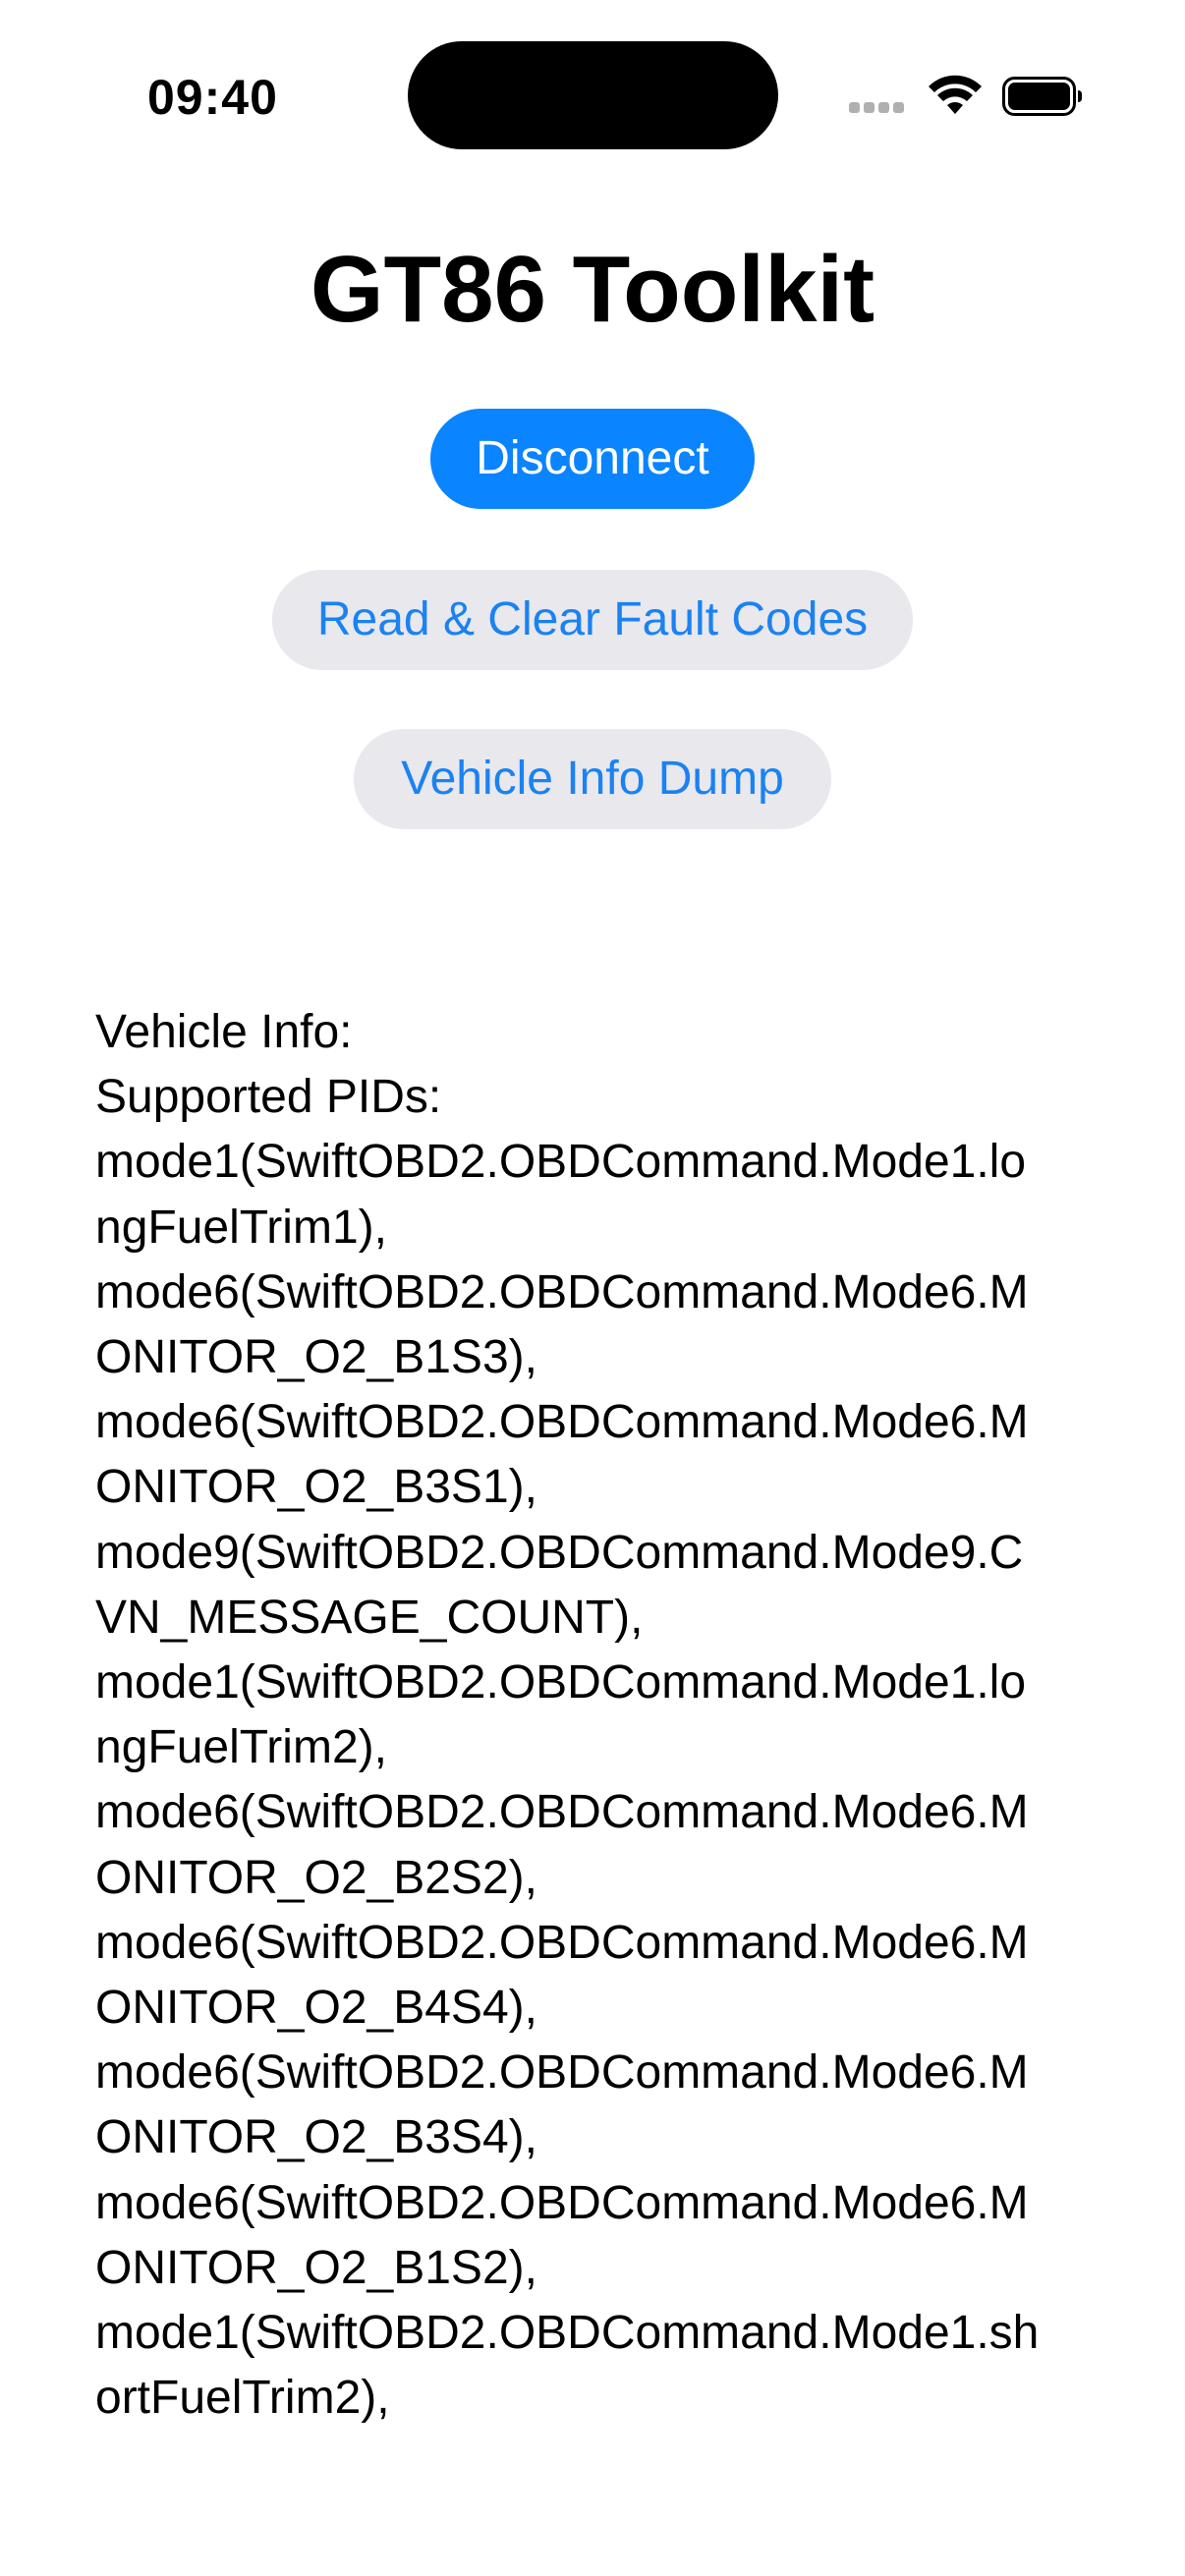  I want to click on vehicle-info-dump-button: Vehicle Info Dump, so click(592, 779).